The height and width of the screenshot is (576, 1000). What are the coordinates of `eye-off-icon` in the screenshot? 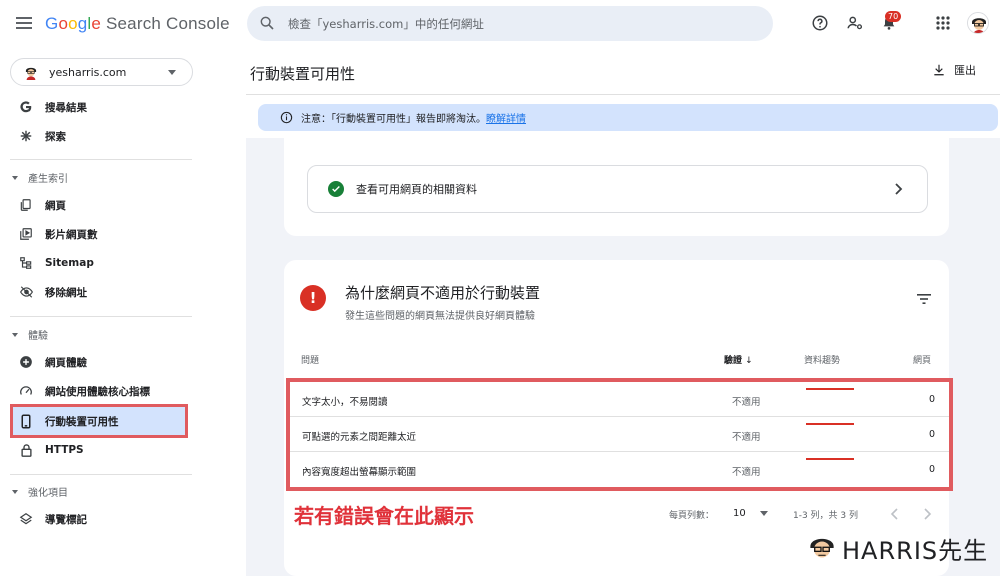 It's located at (26, 292).